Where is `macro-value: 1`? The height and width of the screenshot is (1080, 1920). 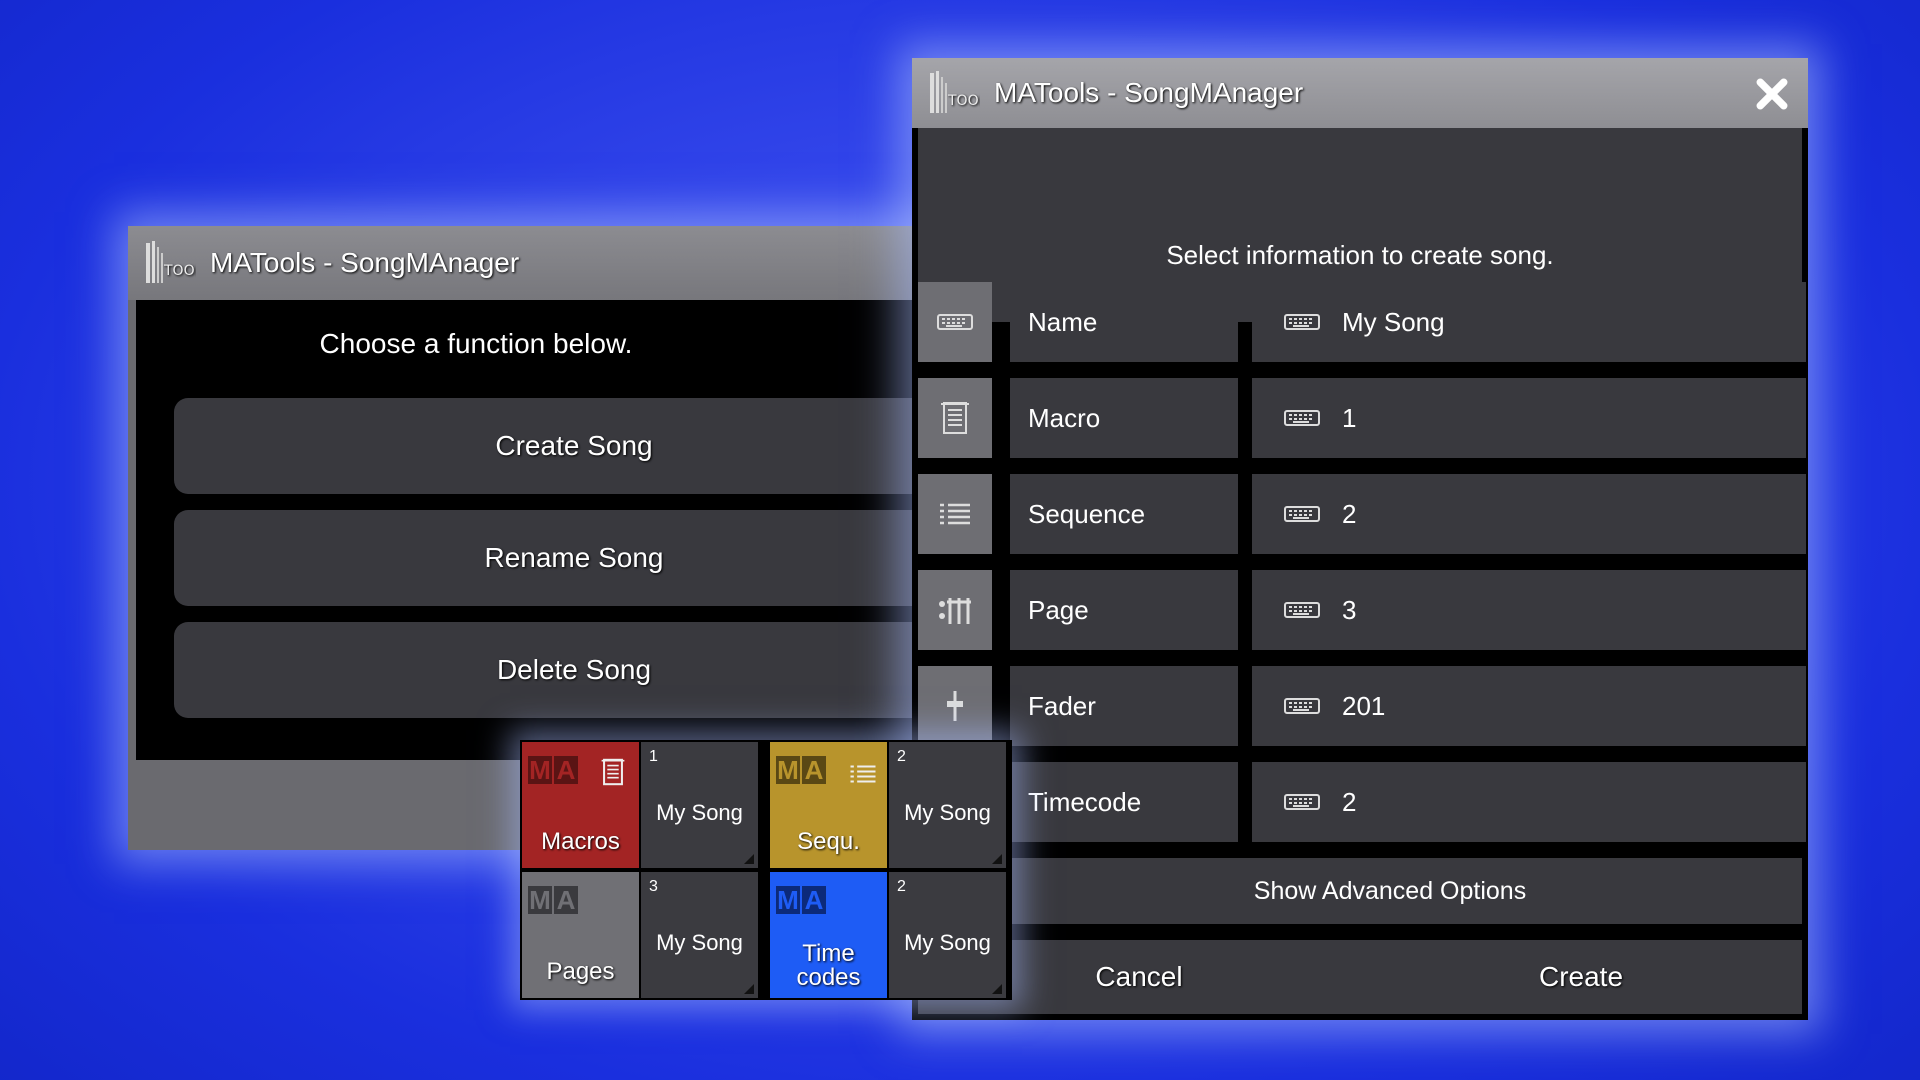 macro-value: 1 is located at coordinates (1349, 417).